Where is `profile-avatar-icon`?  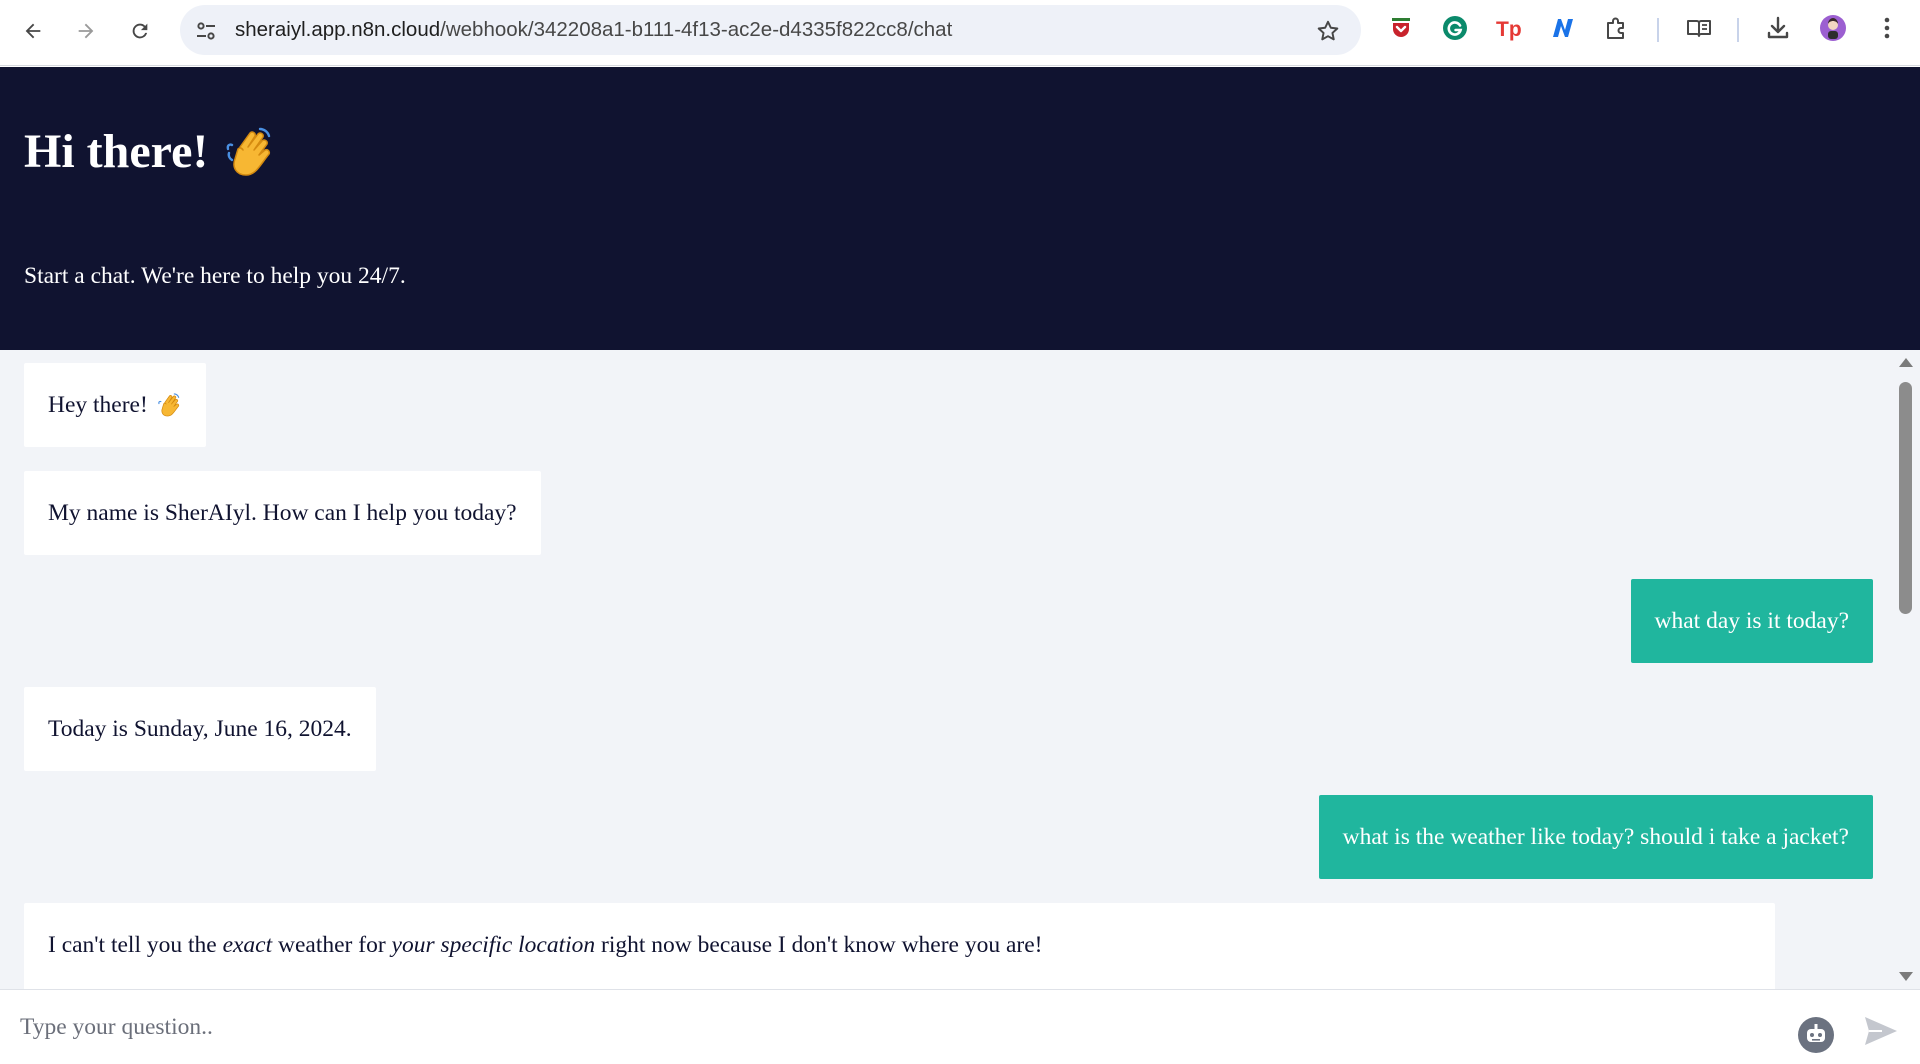
profile-avatar-icon is located at coordinates (1833, 28).